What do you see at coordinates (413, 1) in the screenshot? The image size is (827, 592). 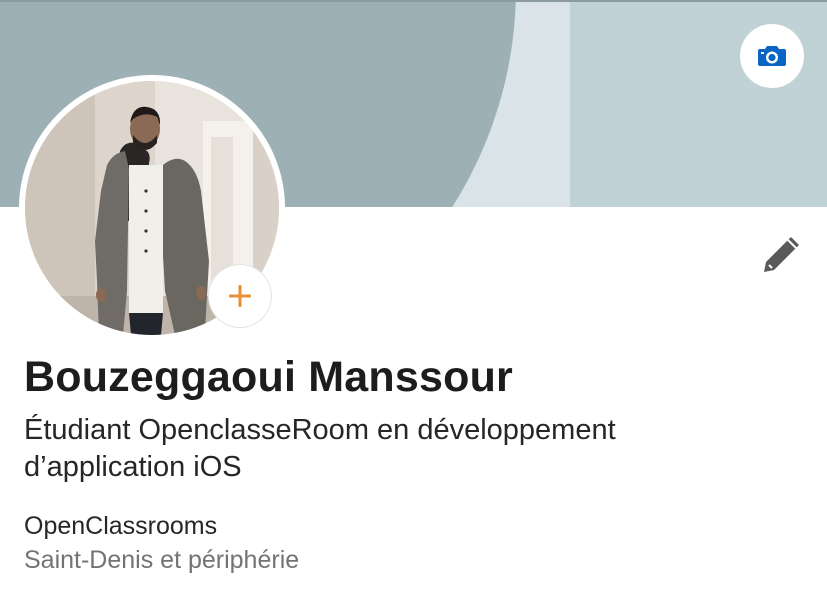 I see `cover-top-edge` at bounding box center [413, 1].